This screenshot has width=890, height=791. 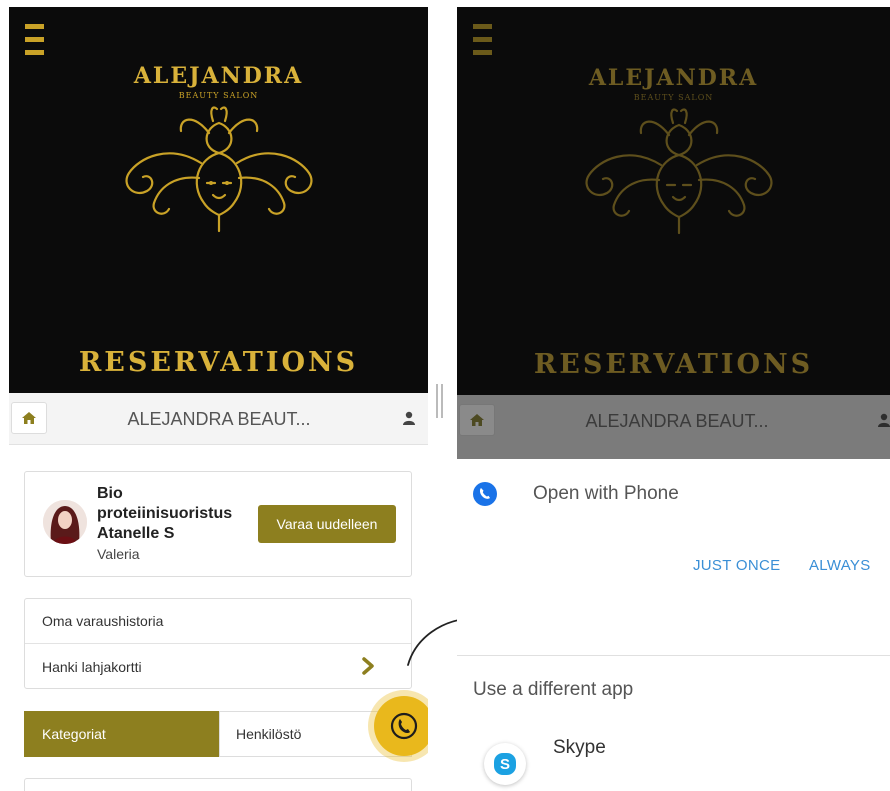 What do you see at coordinates (673, 364) in the screenshot?
I see `reservations-banner-dimmed: RESERVATIONS` at bounding box center [673, 364].